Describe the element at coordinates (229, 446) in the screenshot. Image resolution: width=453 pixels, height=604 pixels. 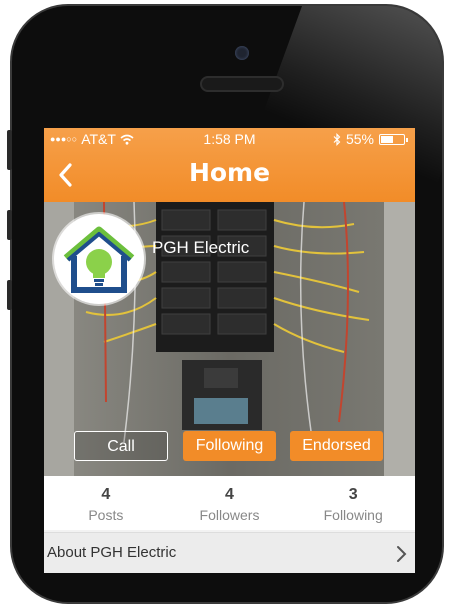
I see `following-button: Following` at that location.